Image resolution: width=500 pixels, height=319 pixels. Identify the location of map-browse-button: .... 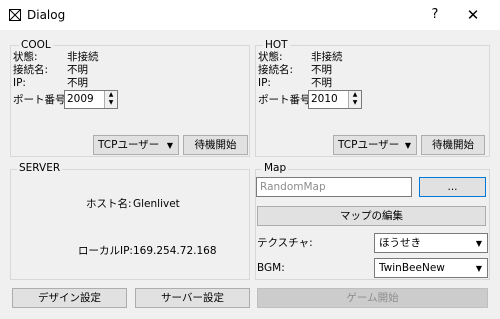
(452, 187).